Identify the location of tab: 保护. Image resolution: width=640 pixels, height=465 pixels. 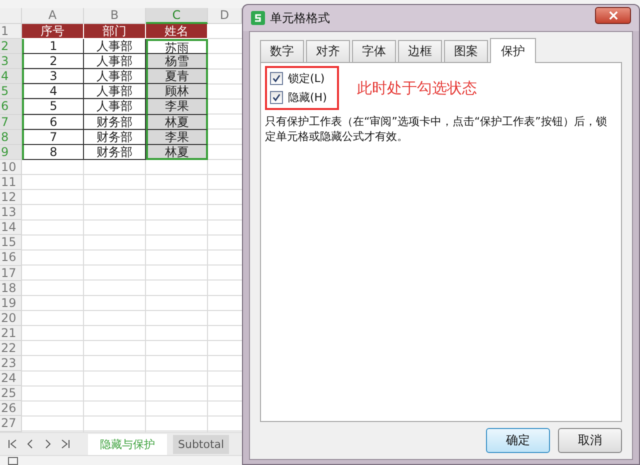
(513, 50).